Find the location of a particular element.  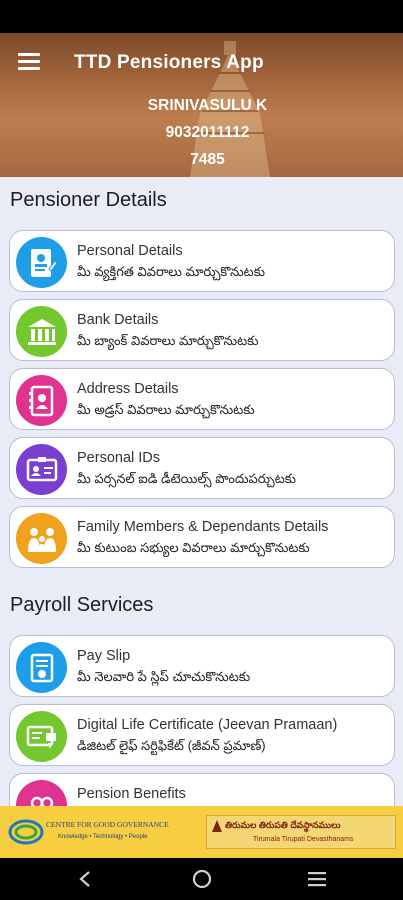

user-phone: 9032011112 is located at coordinates (207, 132).